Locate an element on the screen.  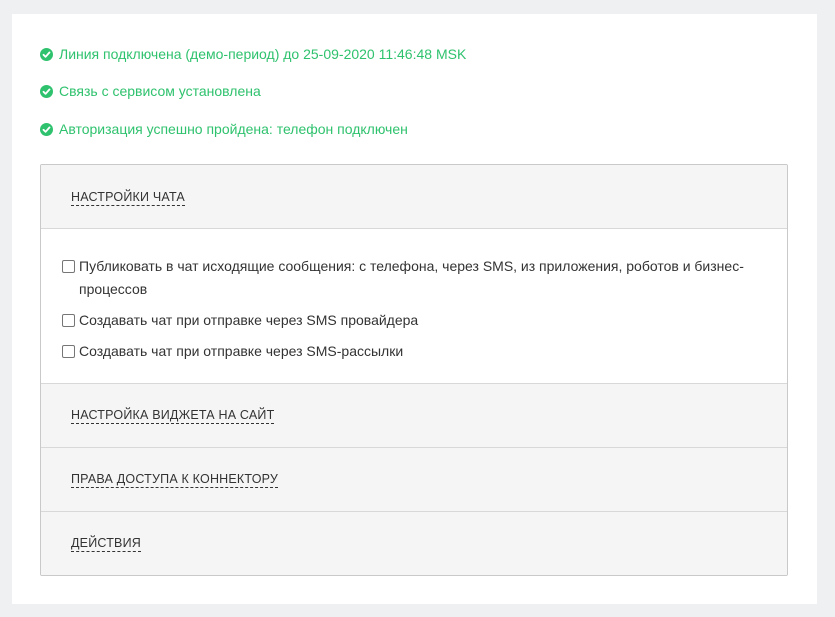
section-header-chat-settings: НАСТРОЙКИ ЧАТА is located at coordinates (414, 197).